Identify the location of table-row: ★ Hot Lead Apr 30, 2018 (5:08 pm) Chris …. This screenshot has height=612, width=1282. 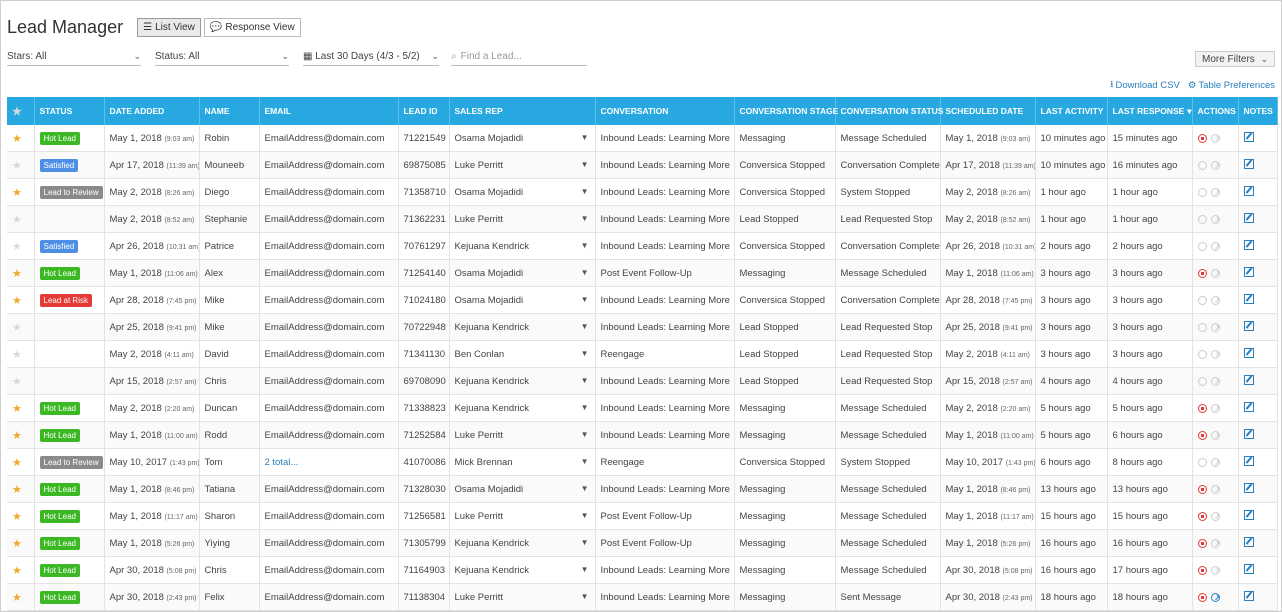
(642, 570).